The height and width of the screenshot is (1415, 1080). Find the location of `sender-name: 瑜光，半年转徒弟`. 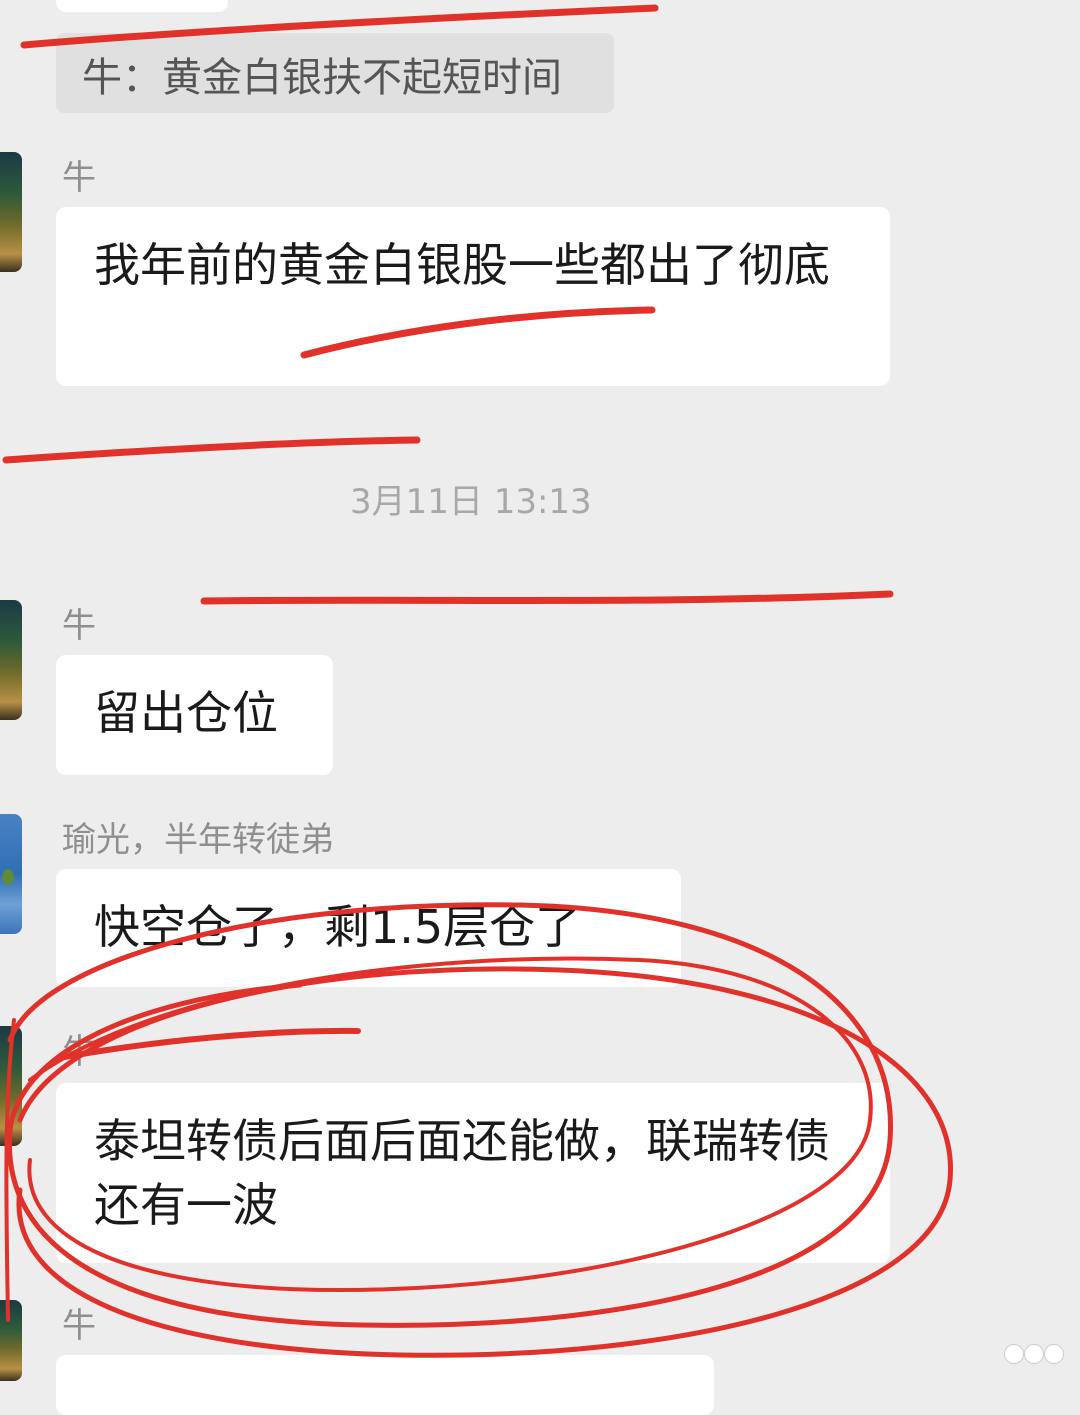

sender-name: 瑜光，半年转徒弟 is located at coordinates (198, 840).